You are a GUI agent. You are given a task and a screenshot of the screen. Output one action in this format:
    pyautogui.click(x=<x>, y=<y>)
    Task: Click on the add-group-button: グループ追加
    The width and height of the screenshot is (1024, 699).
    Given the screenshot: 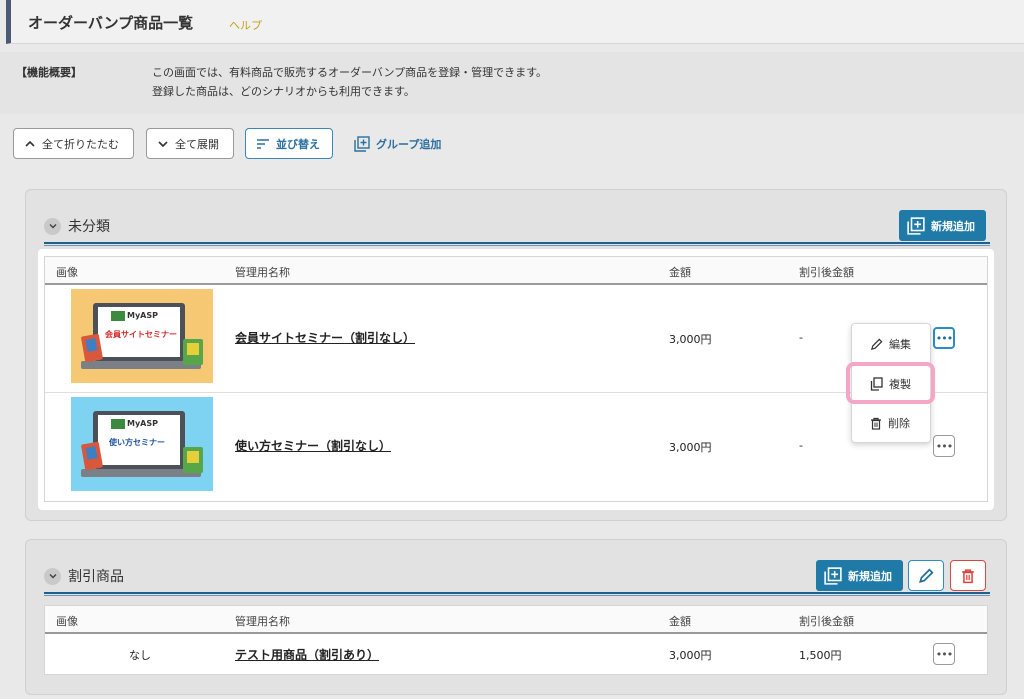 What is the action you would take?
    pyautogui.click(x=397, y=144)
    